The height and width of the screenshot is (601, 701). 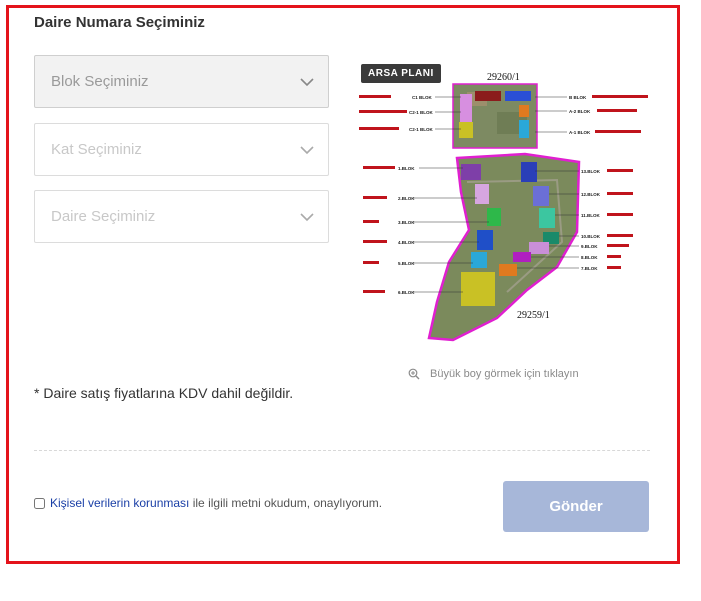 I want to click on block-select-label: Blok Seçiminiz, so click(x=100, y=81).